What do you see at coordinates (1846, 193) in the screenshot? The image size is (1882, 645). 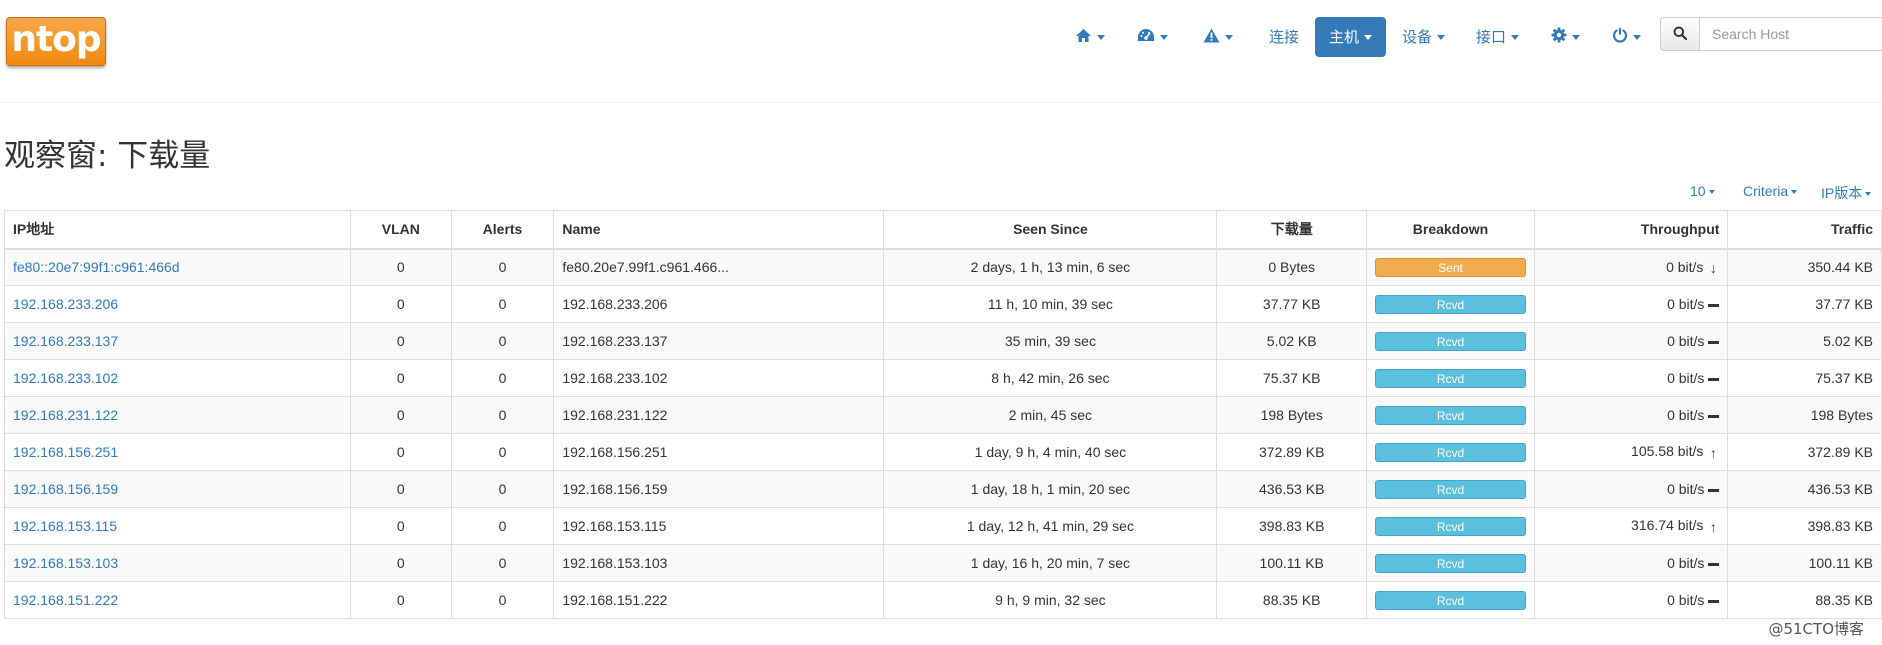 I see `ip-version-dropdown: IP版本` at bounding box center [1846, 193].